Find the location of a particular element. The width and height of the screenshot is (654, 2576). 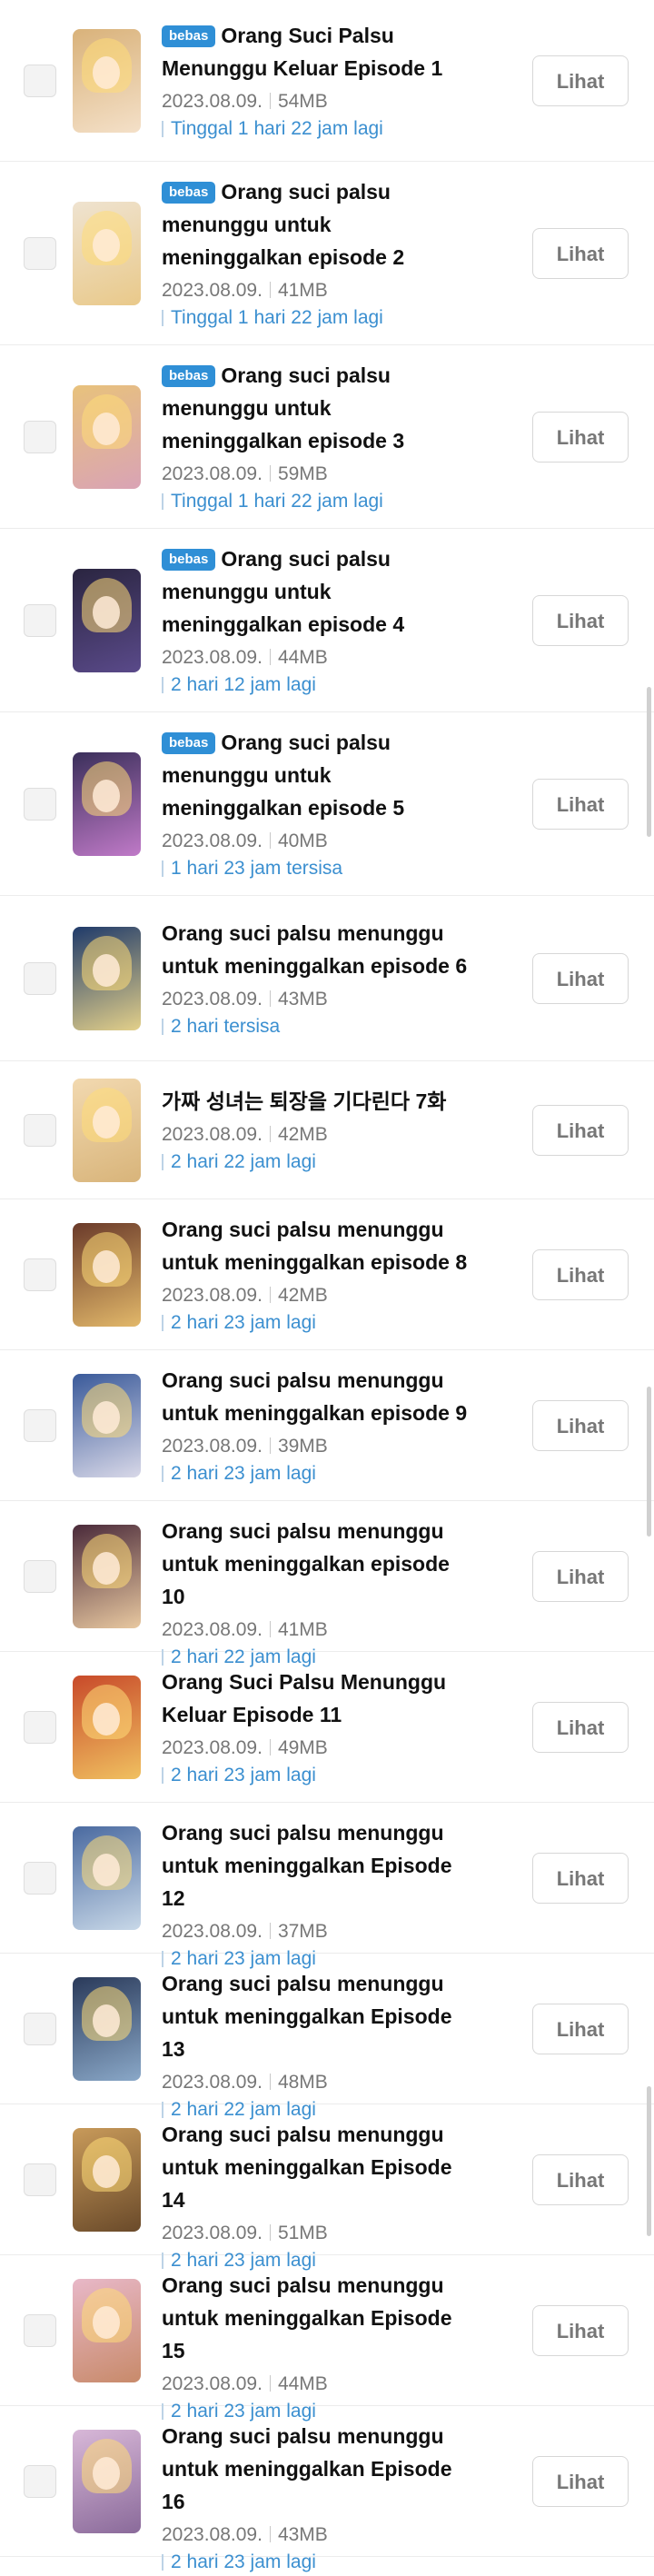

episode-size: 51MB is located at coordinates (302, 2233).